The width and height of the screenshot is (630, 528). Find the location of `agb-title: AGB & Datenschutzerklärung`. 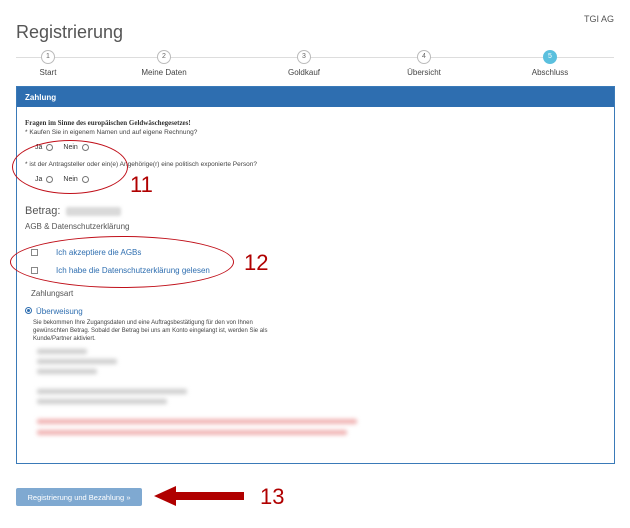

agb-title: AGB & Datenschutzerklärung is located at coordinates (77, 226).